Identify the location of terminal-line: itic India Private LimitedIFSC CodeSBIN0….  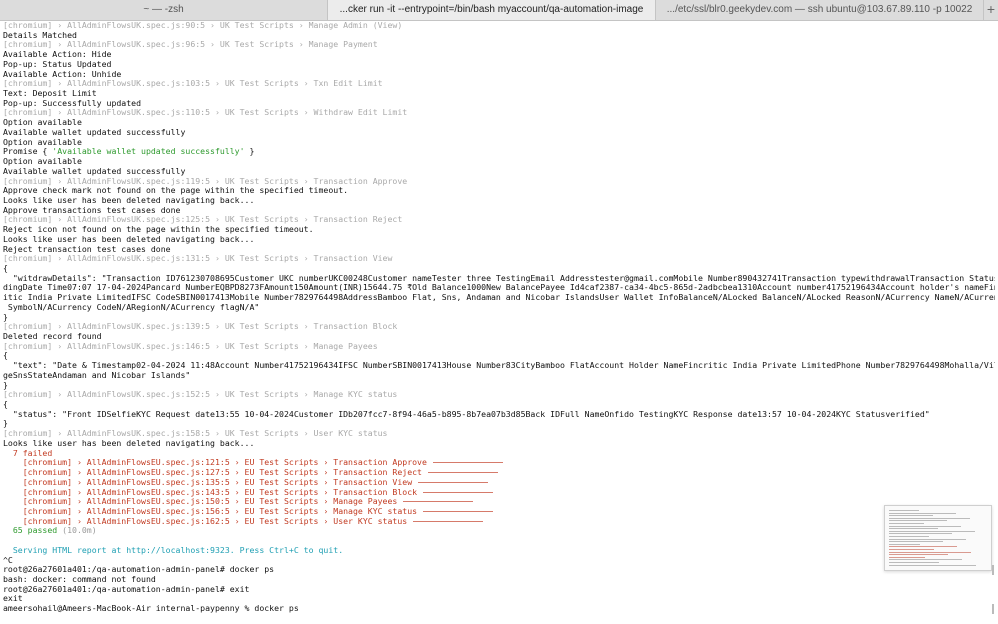
(499, 298).